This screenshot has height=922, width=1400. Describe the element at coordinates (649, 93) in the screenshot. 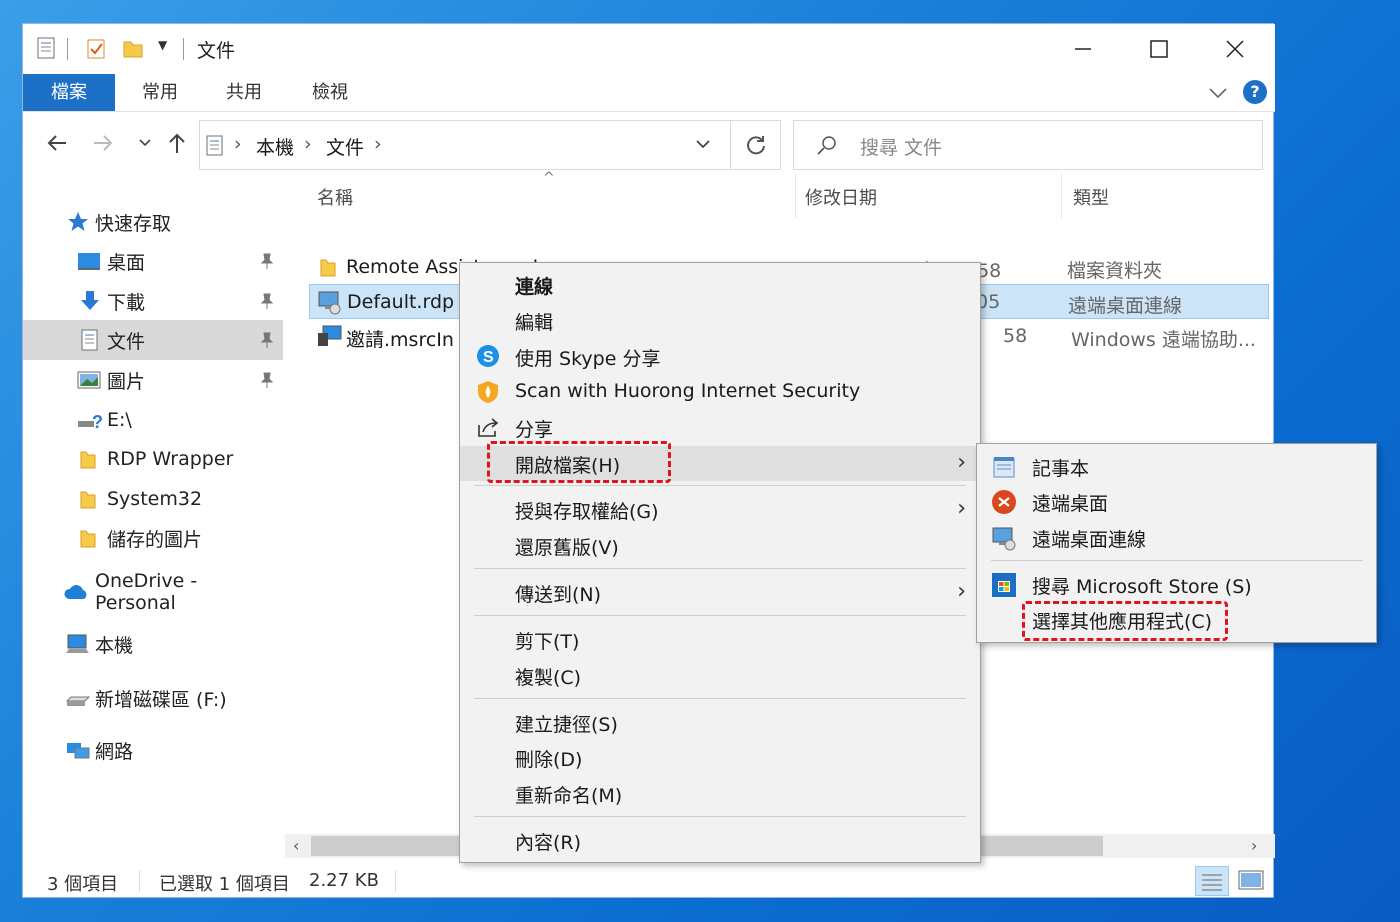

I see `ribbon-tabs: 檔案 常用 共用 檢視 ?` at that location.